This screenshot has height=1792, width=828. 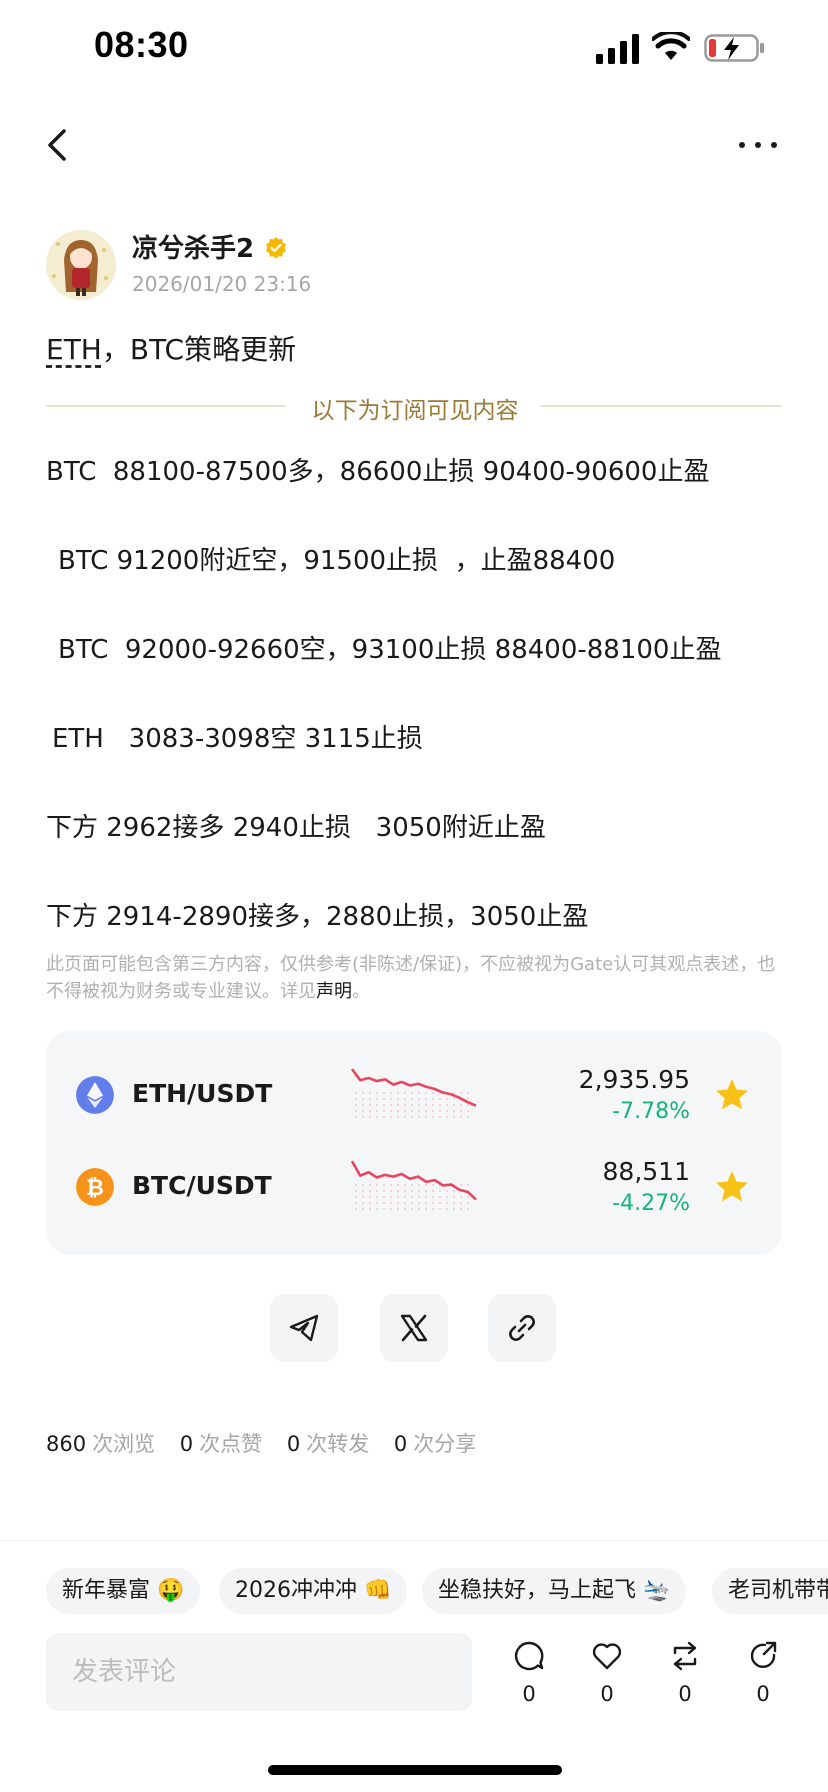 What do you see at coordinates (414, 1095) in the screenshot?
I see `market-row-eth: ETH/USDT 2,935.95 -7.78%` at bounding box center [414, 1095].